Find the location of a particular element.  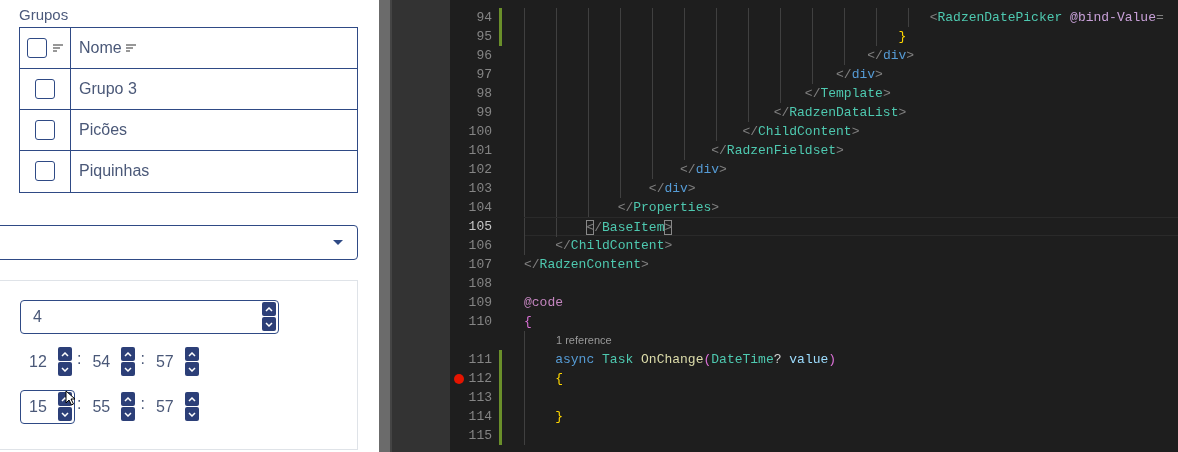

code-line: @code is located at coordinates (543, 302).